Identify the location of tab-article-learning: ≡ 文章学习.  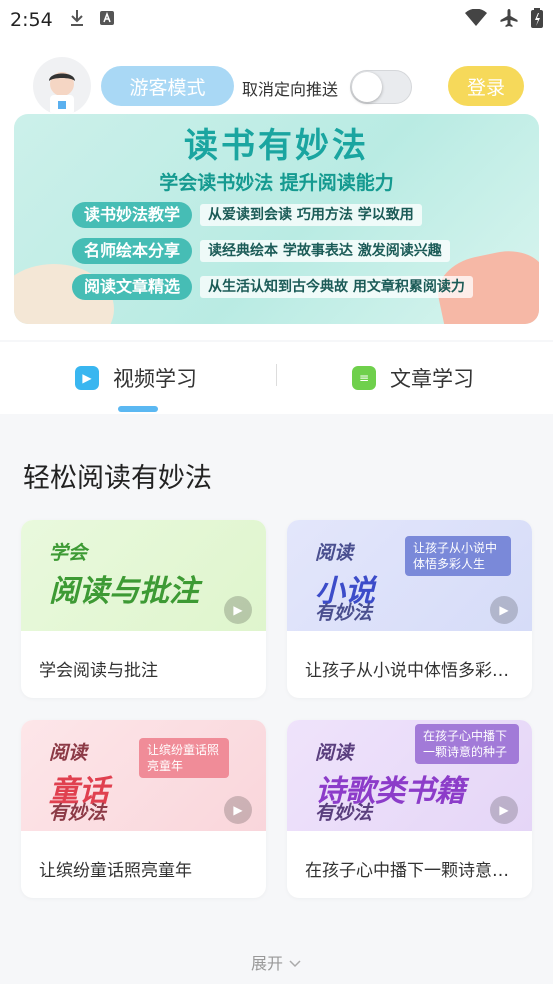
(413, 378).